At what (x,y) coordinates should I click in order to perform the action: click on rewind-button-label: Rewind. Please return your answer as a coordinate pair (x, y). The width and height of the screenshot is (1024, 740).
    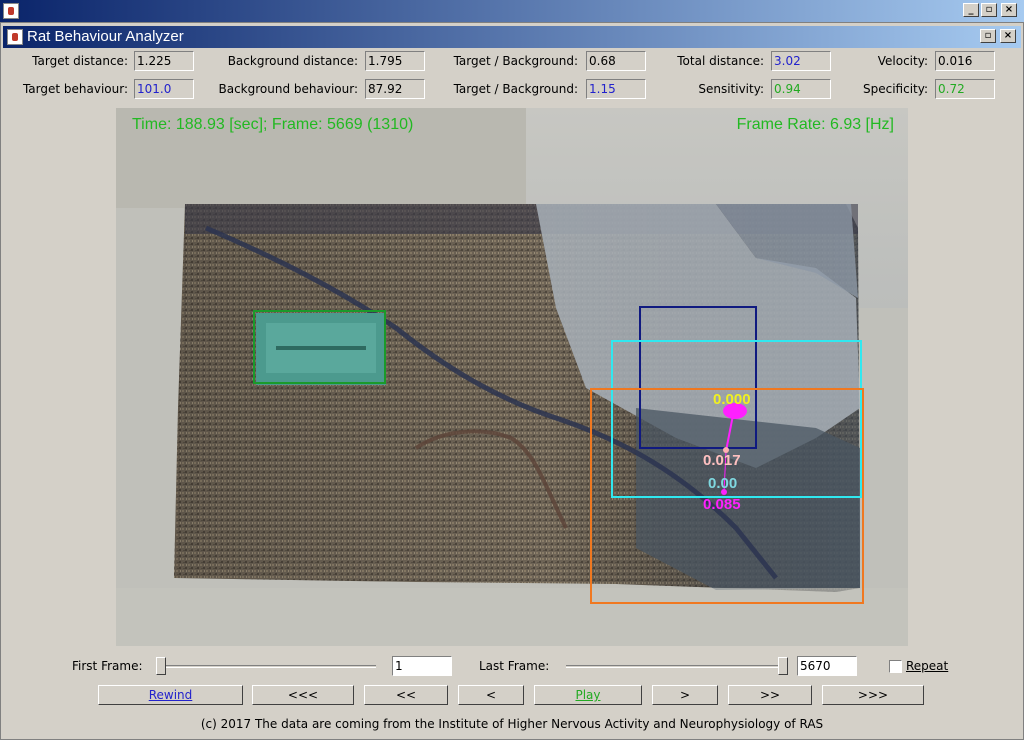
    Looking at the image, I should click on (170, 695).